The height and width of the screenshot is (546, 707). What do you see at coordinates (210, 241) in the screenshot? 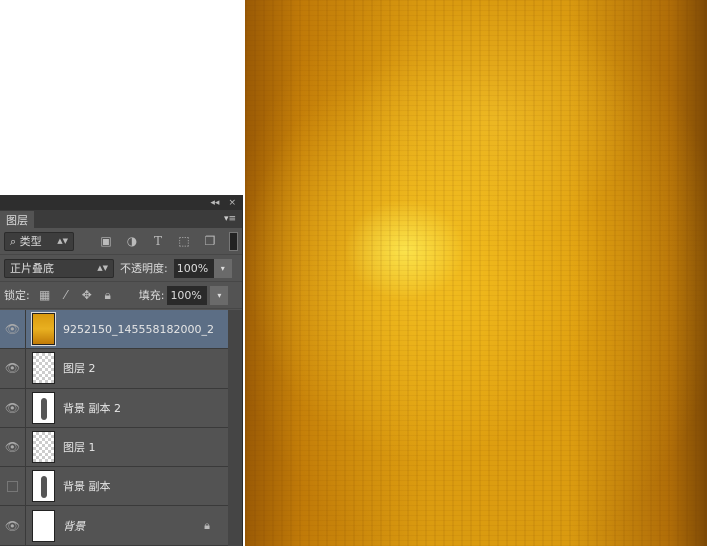
I see `smart-object-filter-icon: ❐` at bounding box center [210, 241].